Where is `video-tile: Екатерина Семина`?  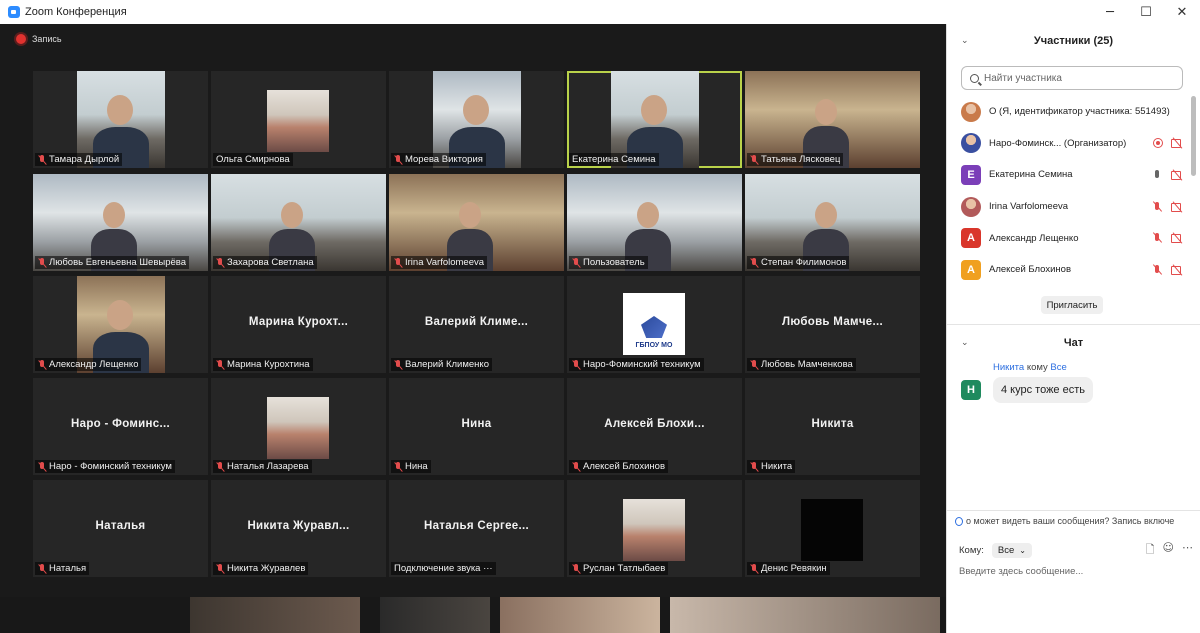
video-tile: Екатерина Семина is located at coordinates (654, 119).